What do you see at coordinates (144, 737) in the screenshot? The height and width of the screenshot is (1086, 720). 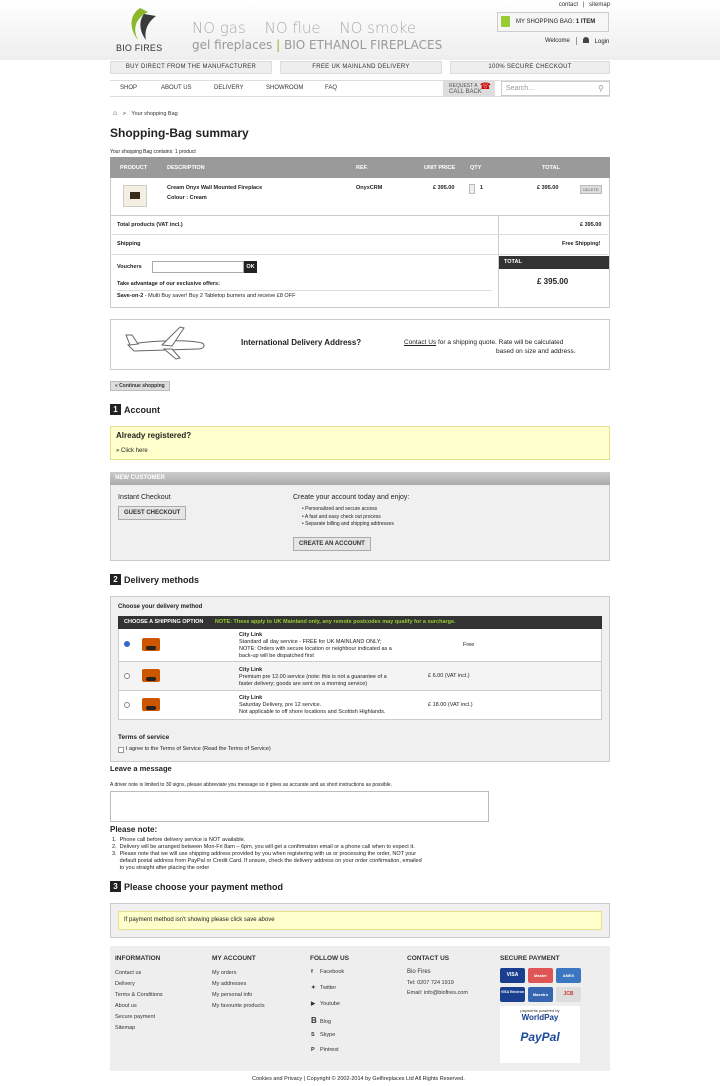 I see `terms-title: Terms of service` at bounding box center [144, 737].